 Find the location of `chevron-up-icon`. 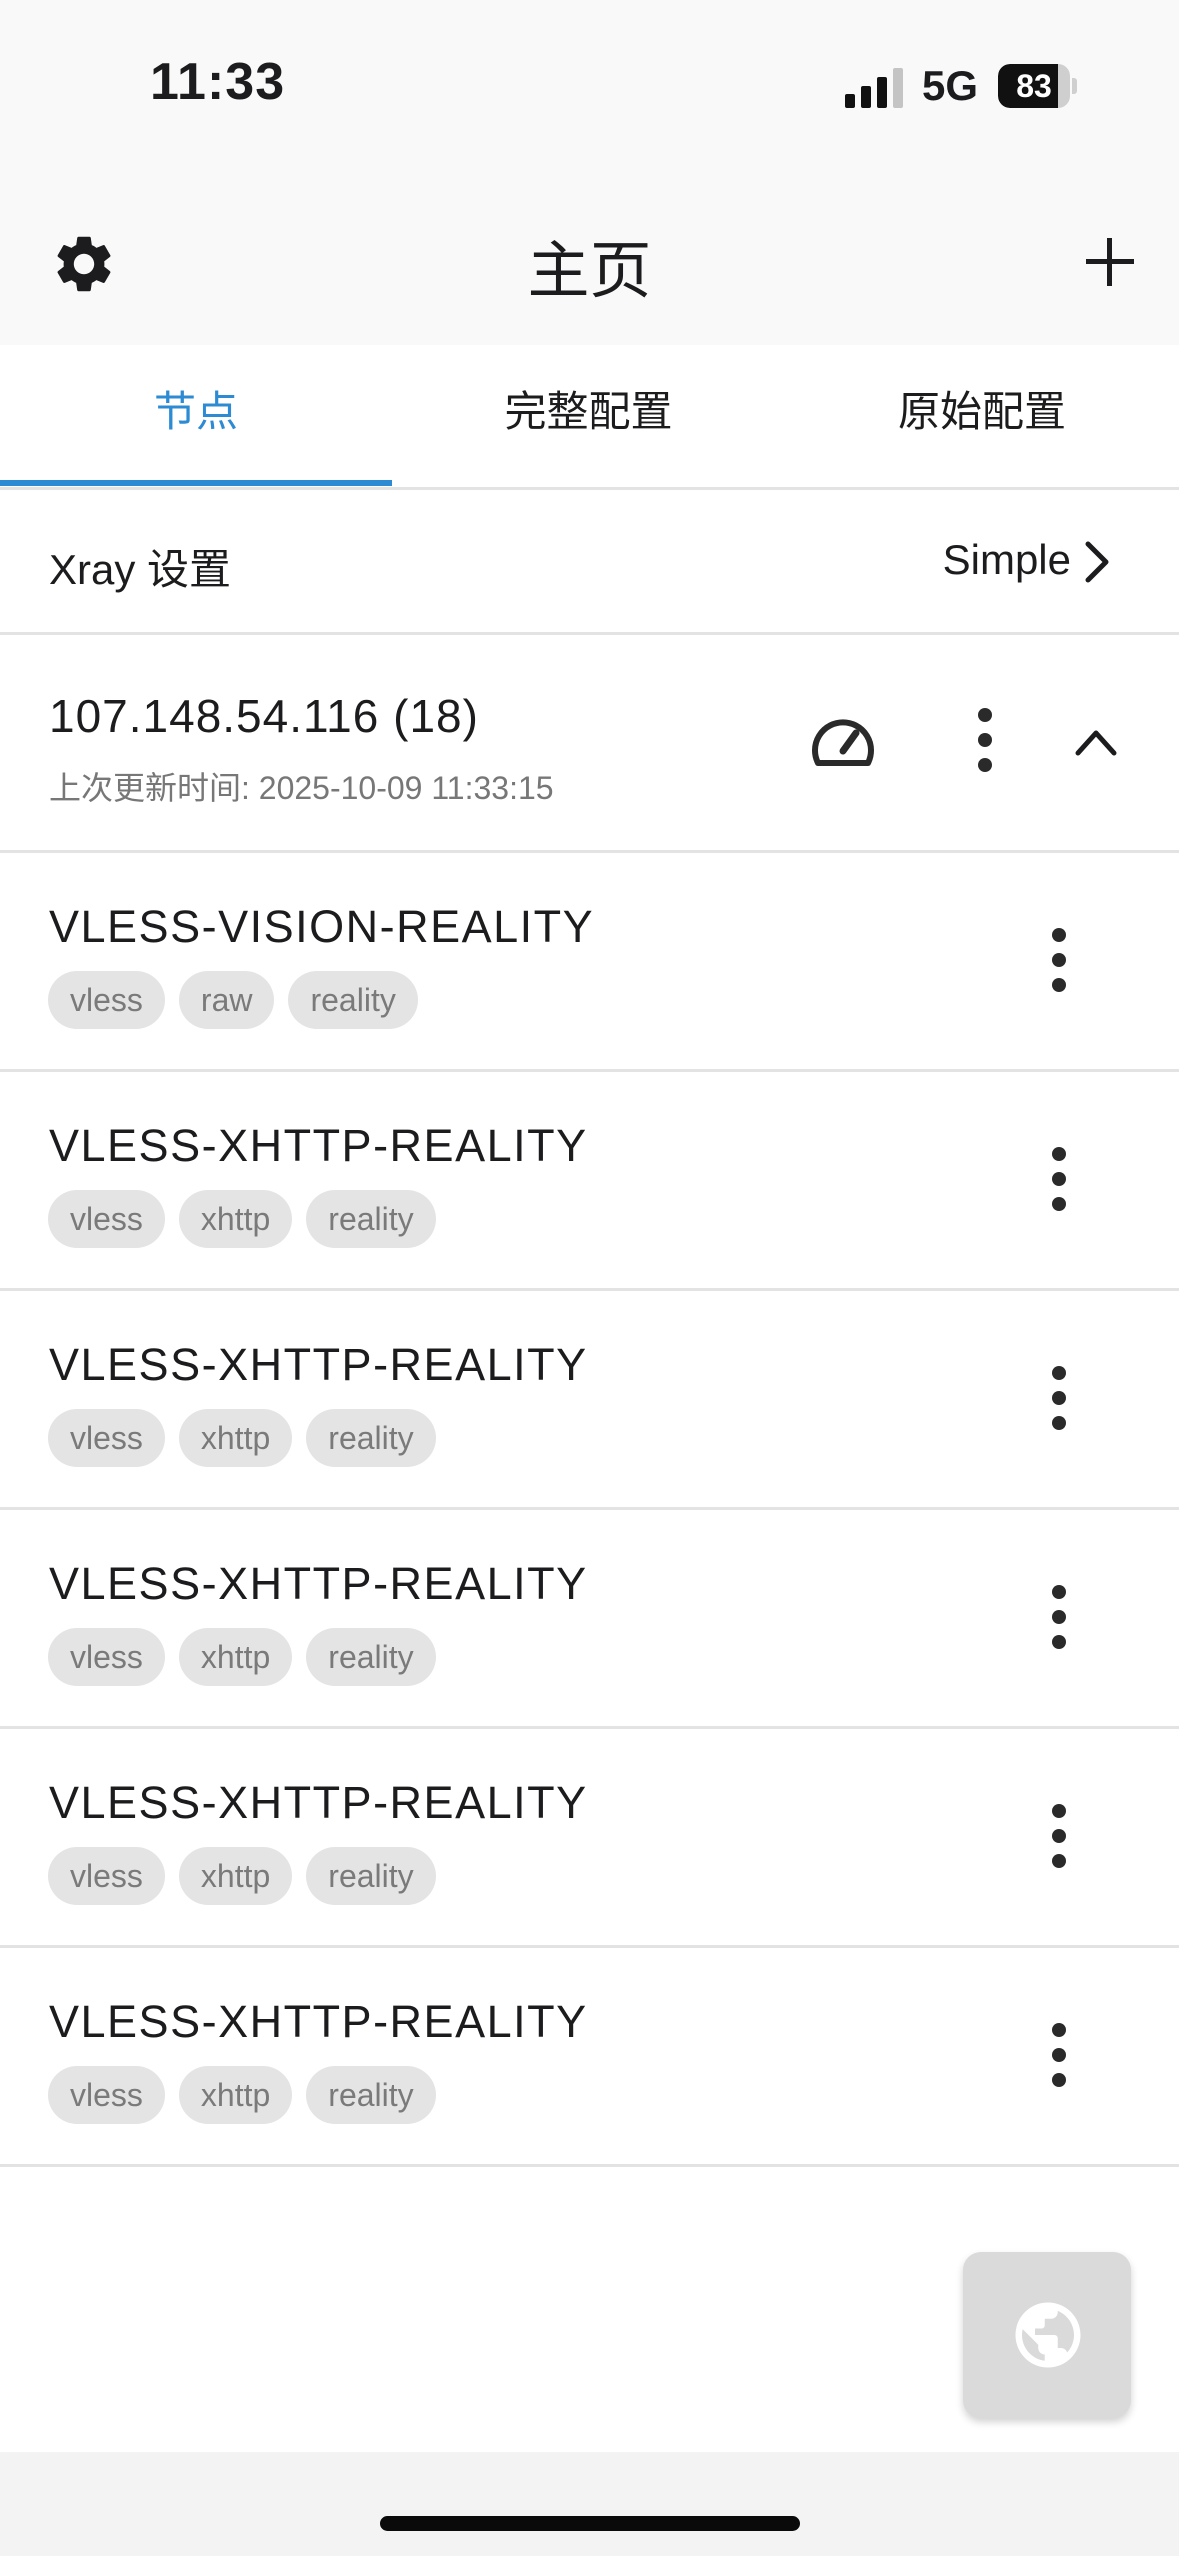

chevron-up-icon is located at coordinates (1096, 743).